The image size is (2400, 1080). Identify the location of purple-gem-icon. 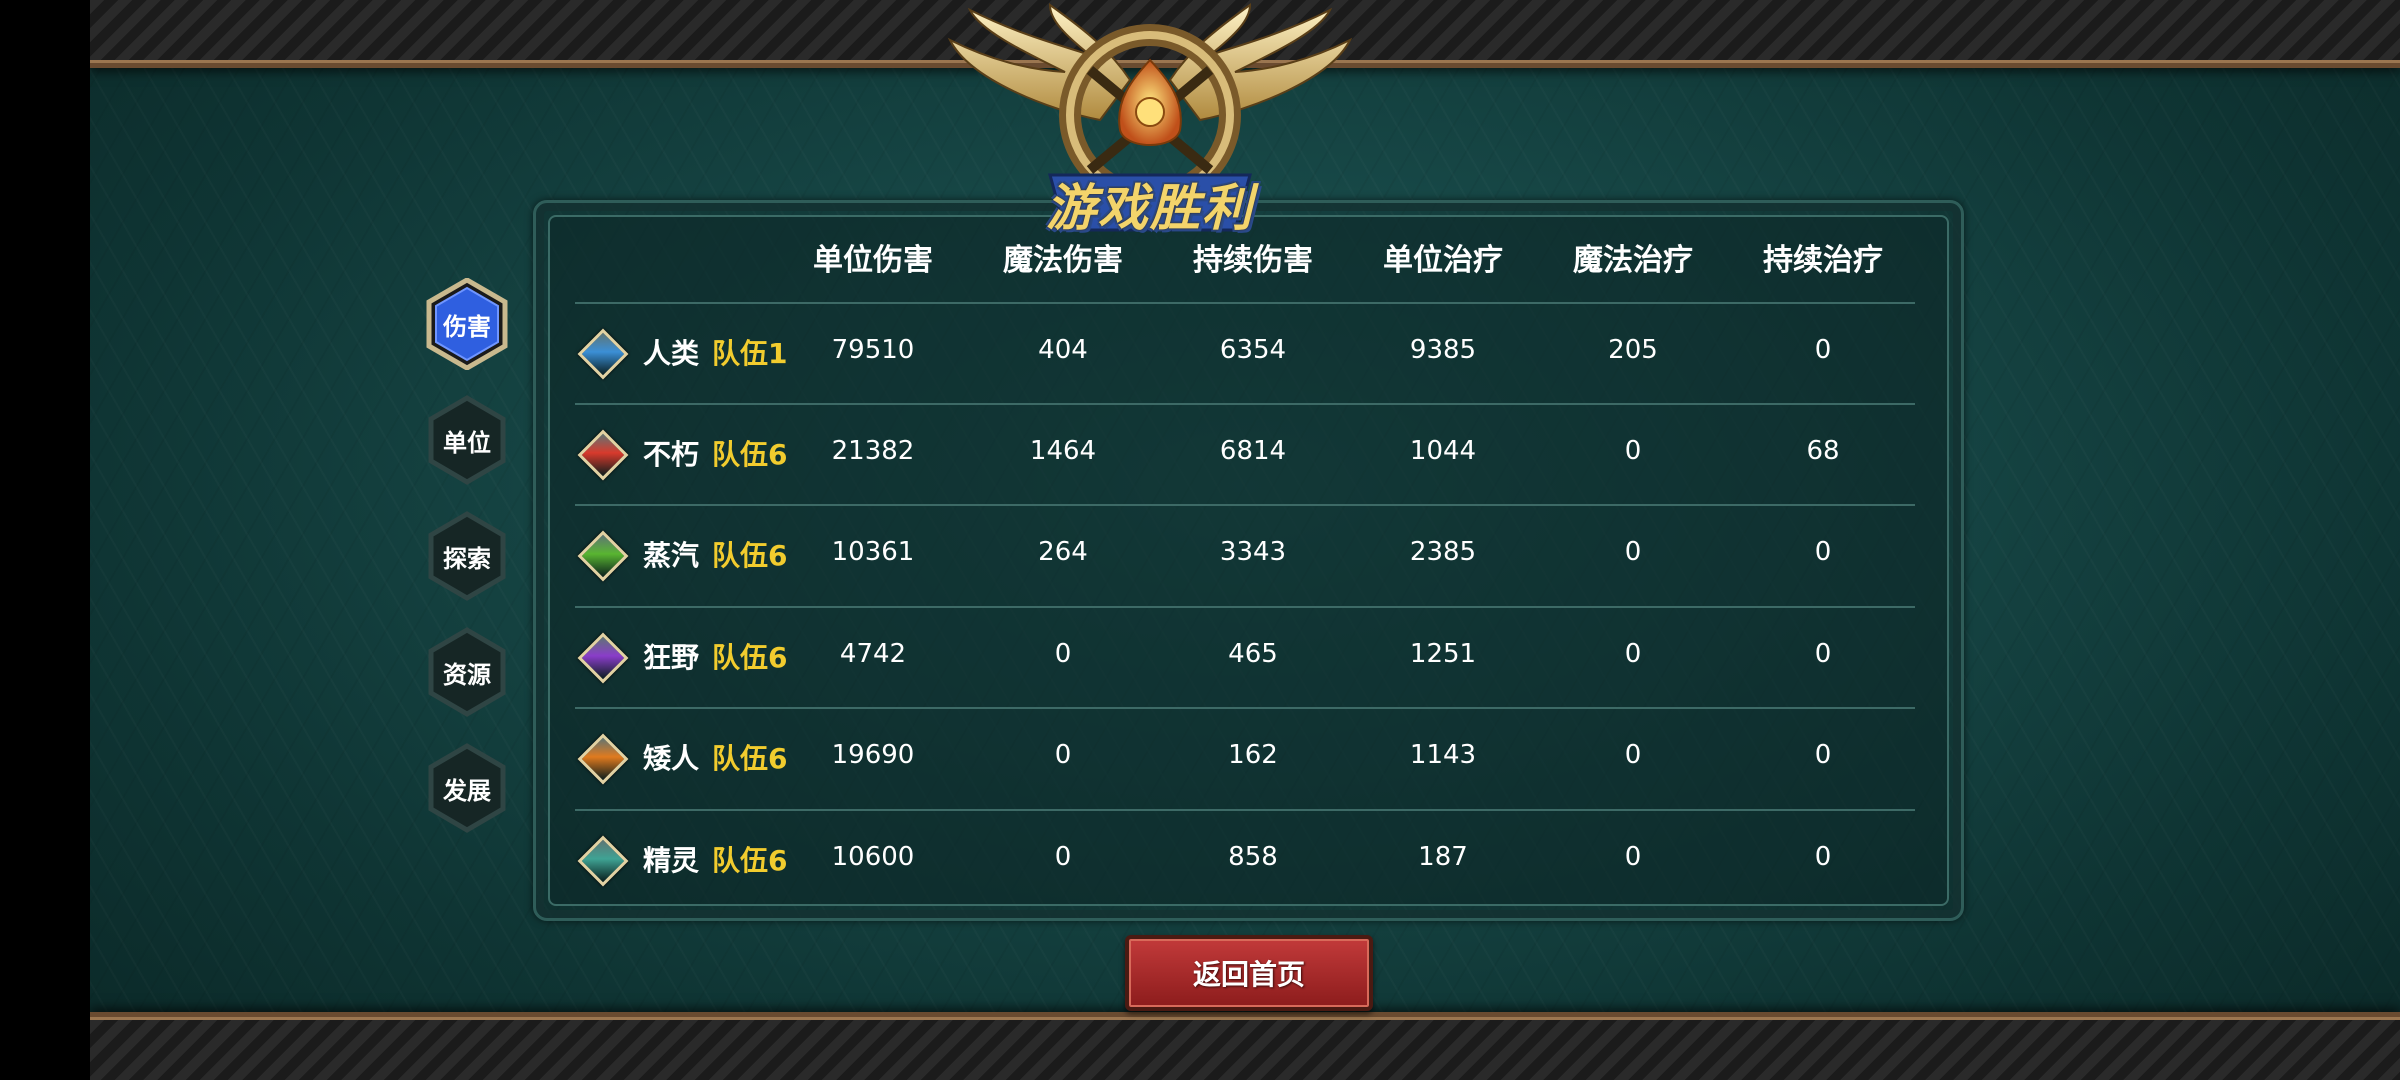
(603, 658).